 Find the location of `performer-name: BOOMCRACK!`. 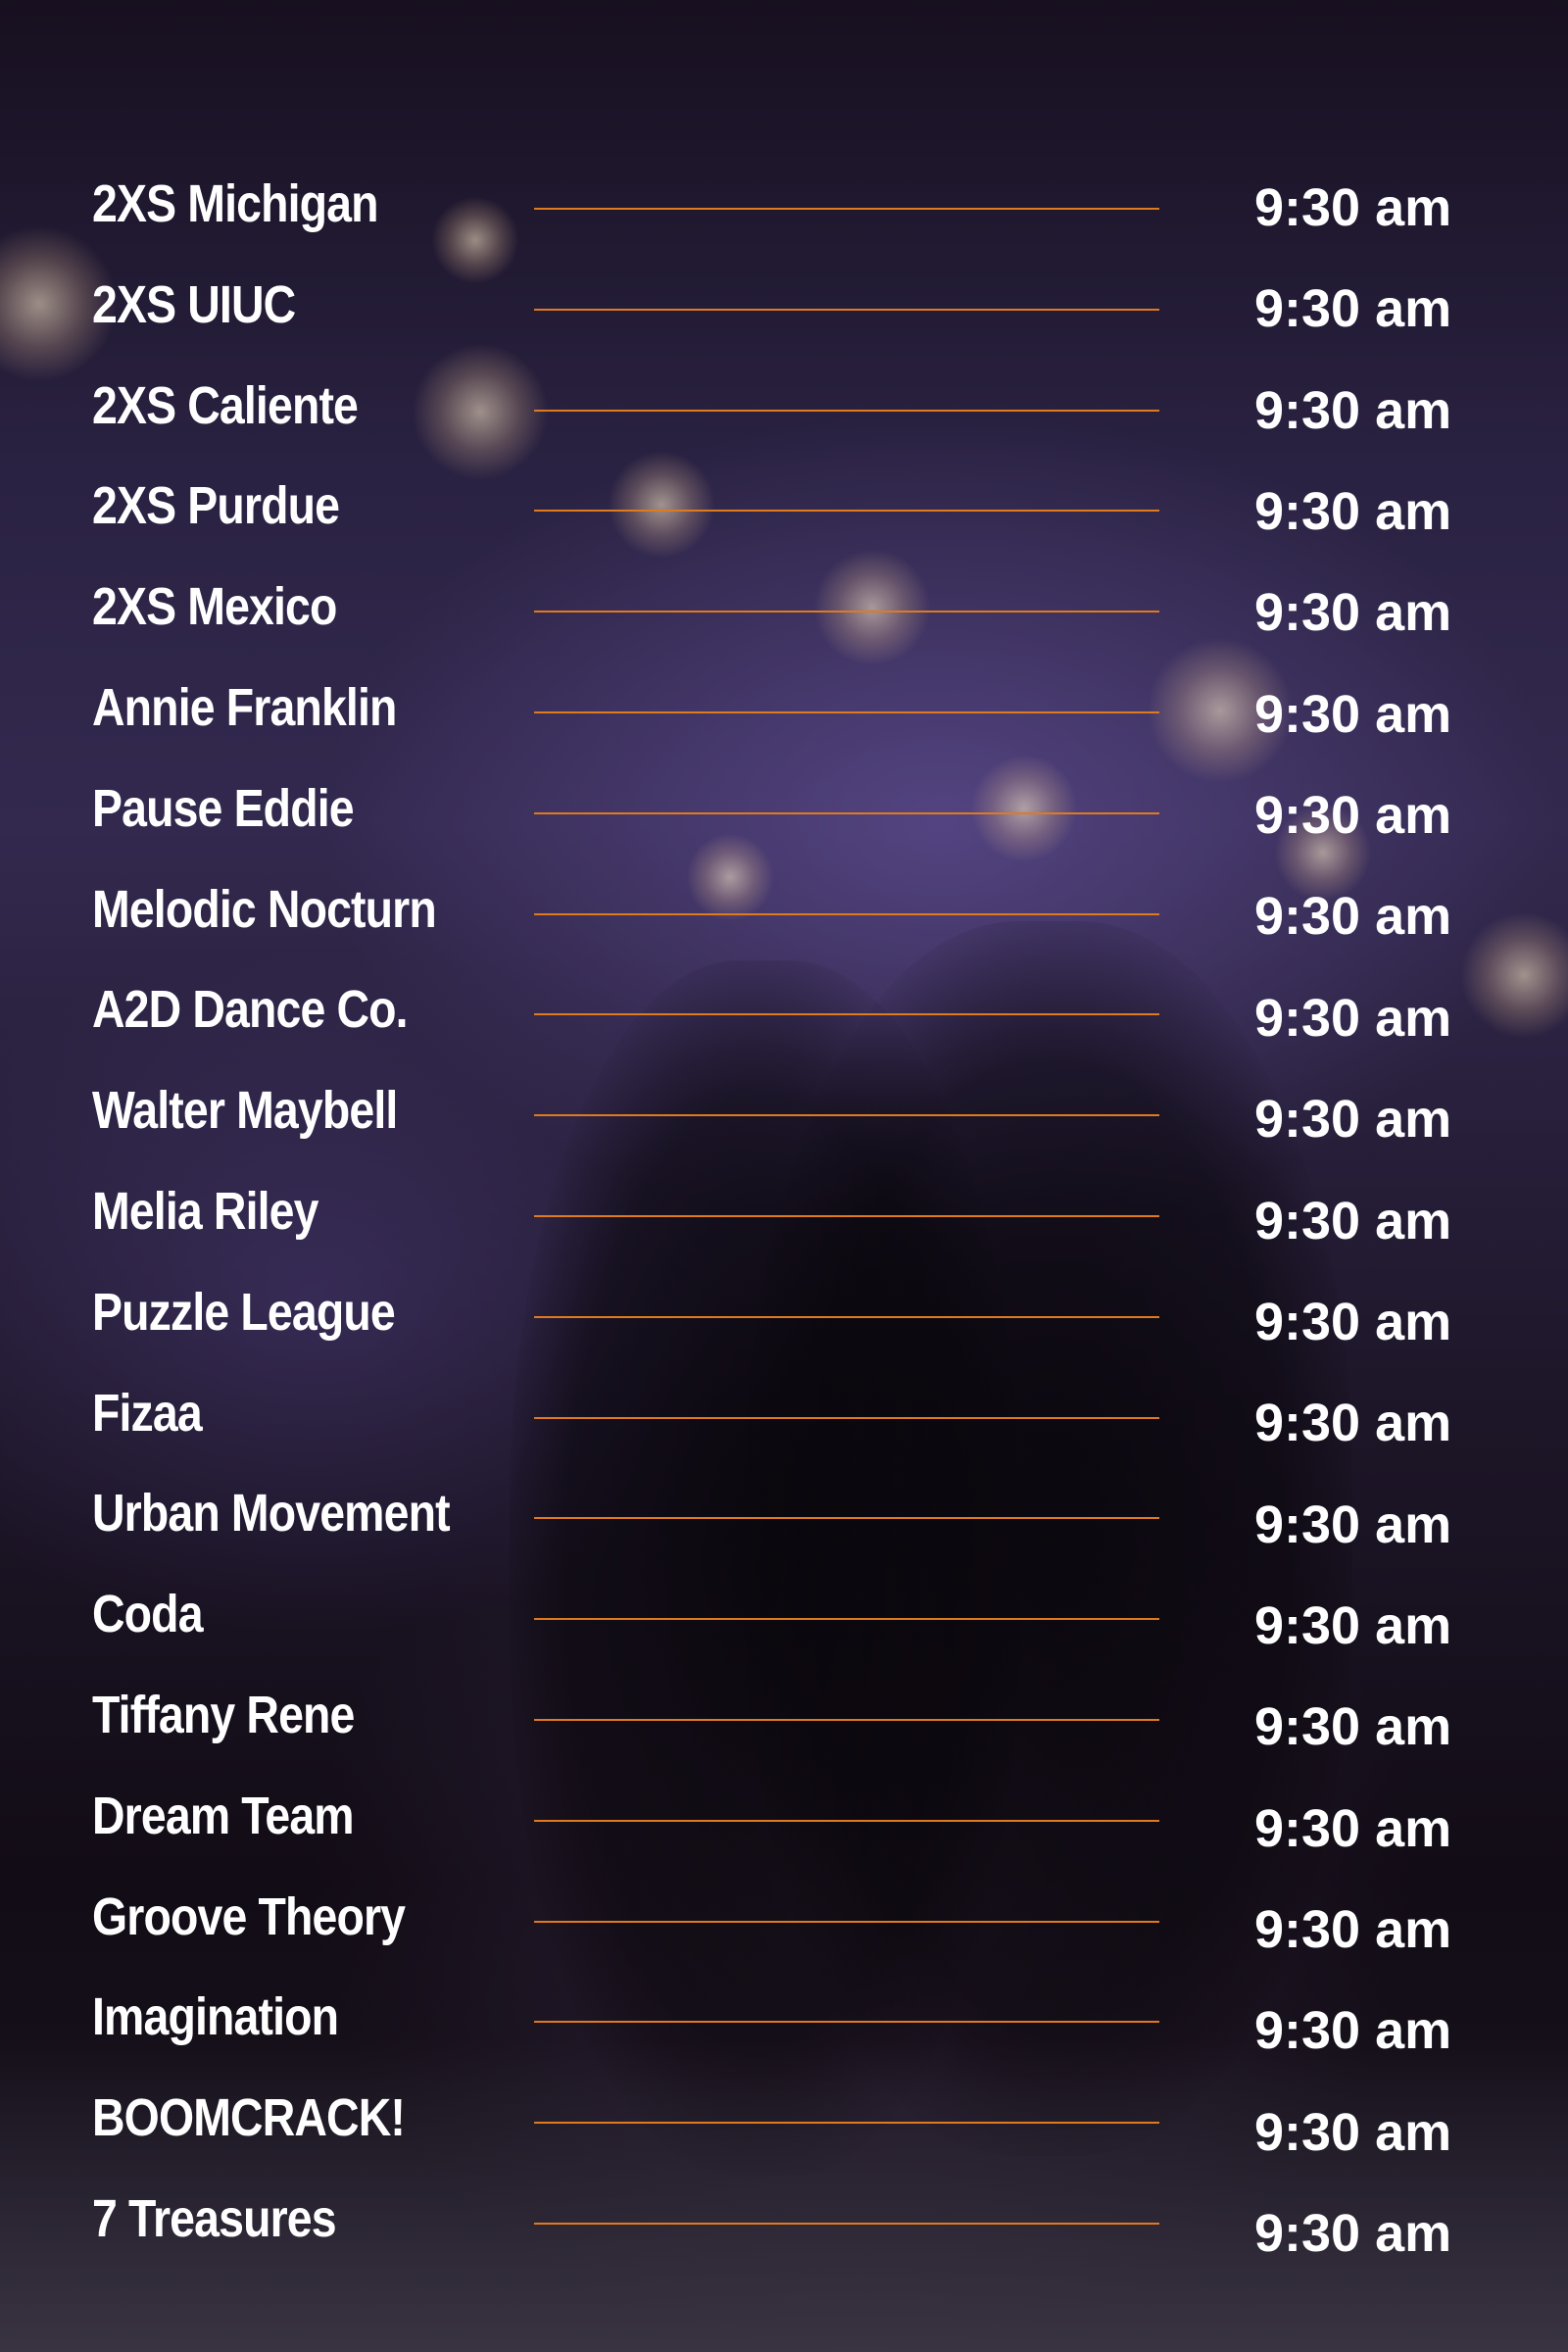

performer-name: BOOMCRACK! is located at coordinates (249, 2118).